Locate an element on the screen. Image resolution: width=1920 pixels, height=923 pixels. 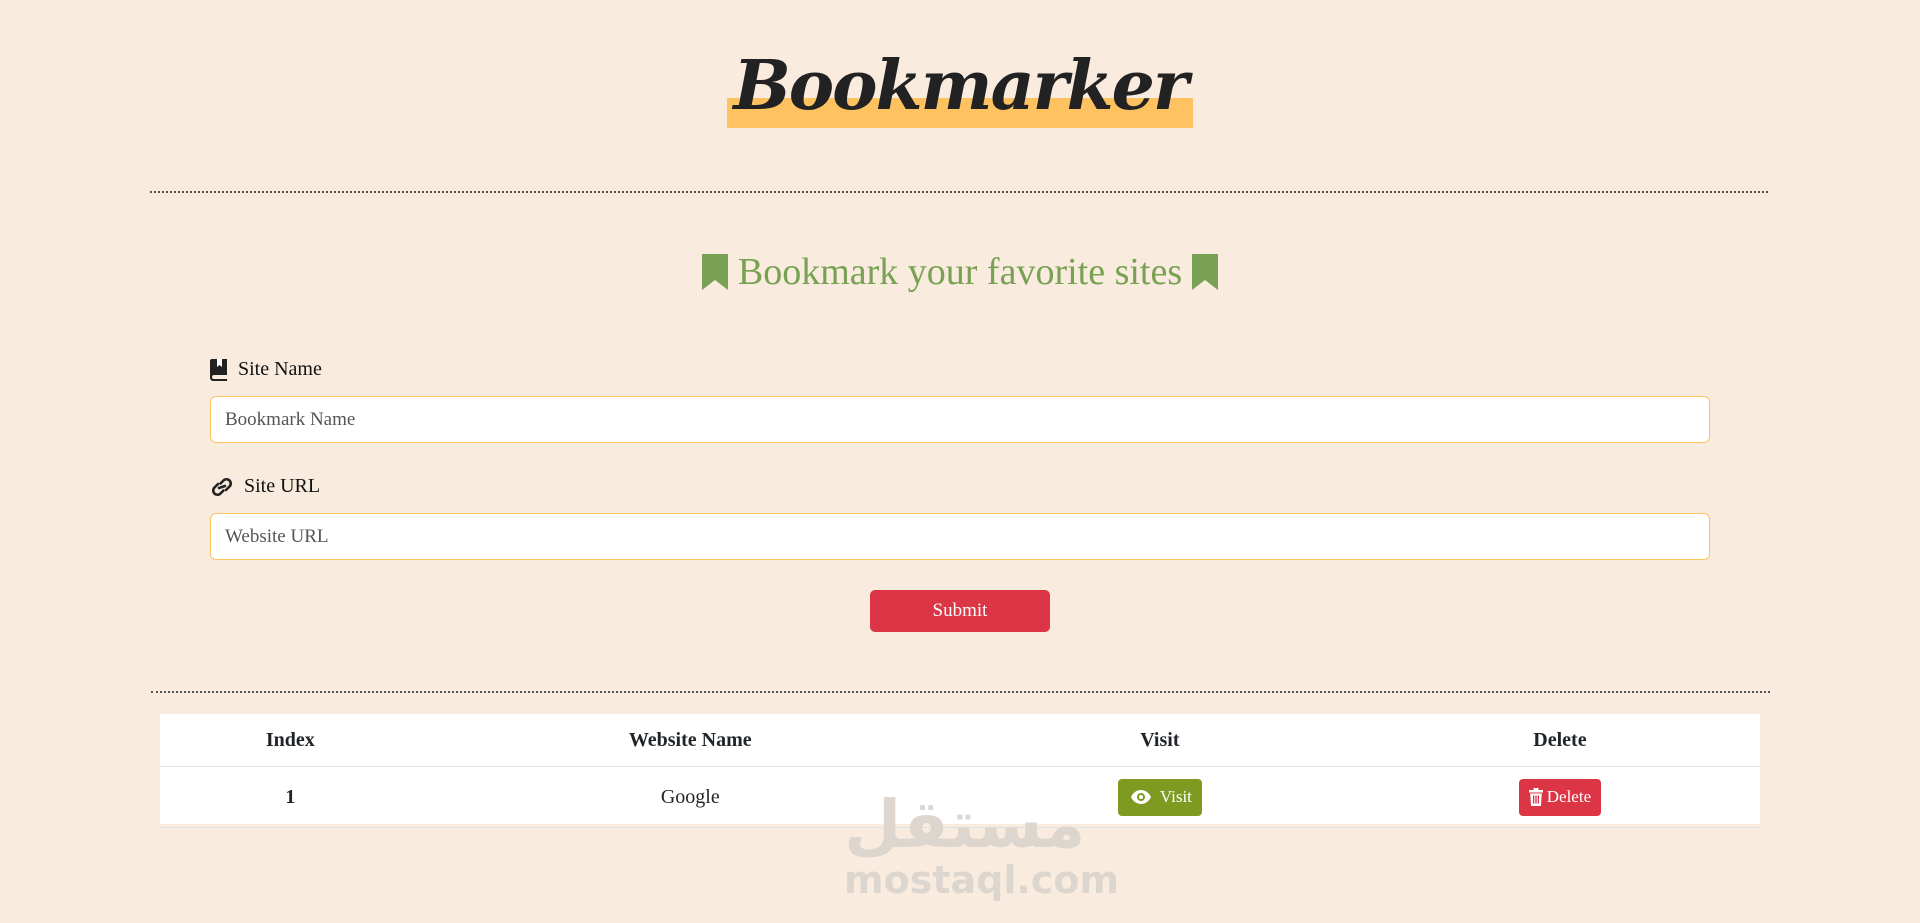
site-name-label: Site Name is located at coordinates (266, 369).